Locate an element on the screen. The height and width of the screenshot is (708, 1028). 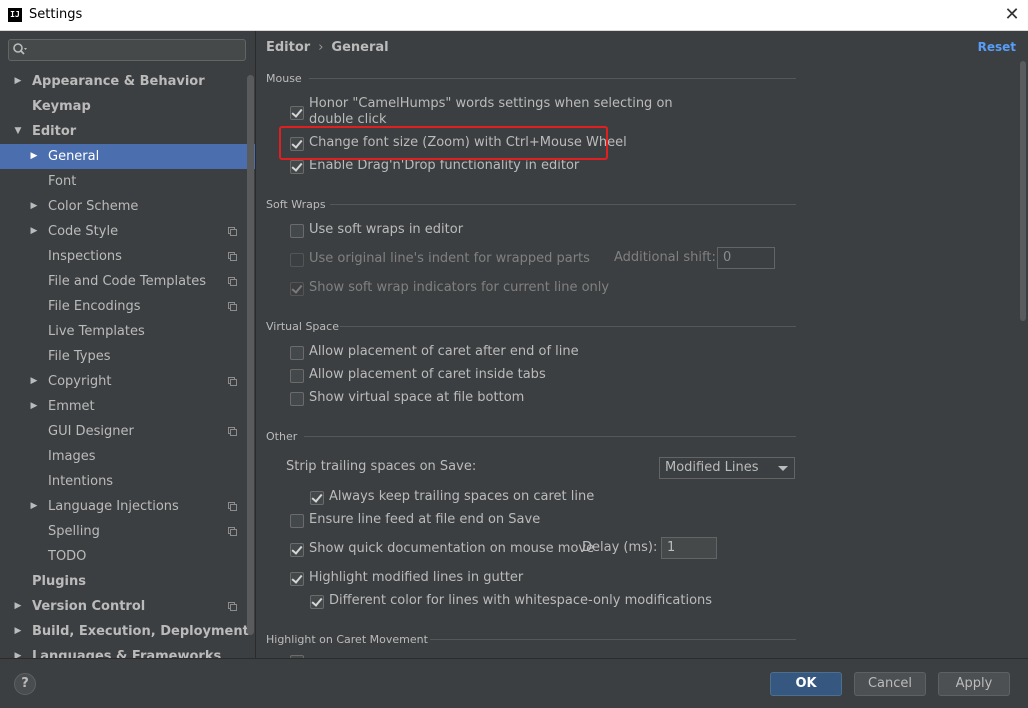
reset-link: Reset is located at coordinates (997, 47).